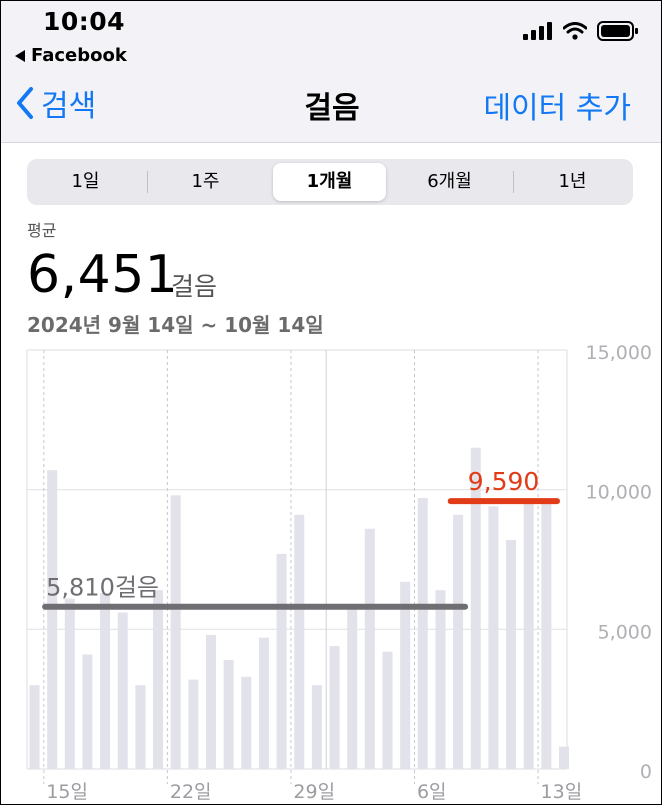 This screenshot has width=662, height=805. What do you see at coordinates (572, 182) in the screenshot?
I see `segment-year: 1년` at bounding box center [572, 182].